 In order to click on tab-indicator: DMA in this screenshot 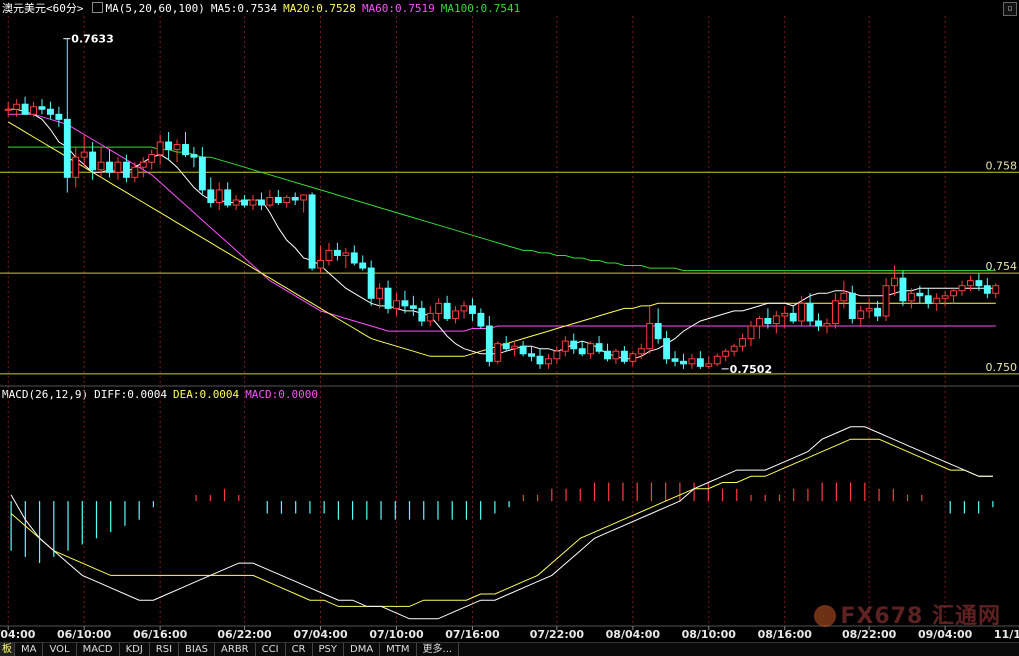, I will do `click(362, 649)`.